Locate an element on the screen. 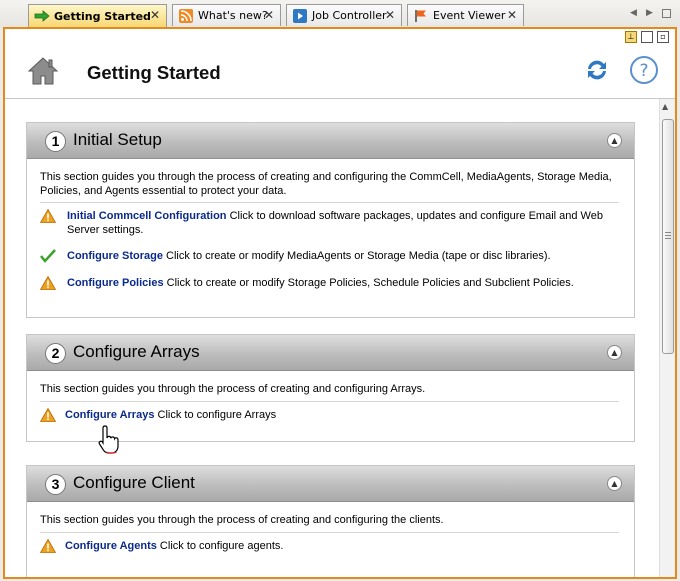 The image size is (680, 581). tab-event-viewer: Event Viewer ✕ is located at coordinates (465, 15).